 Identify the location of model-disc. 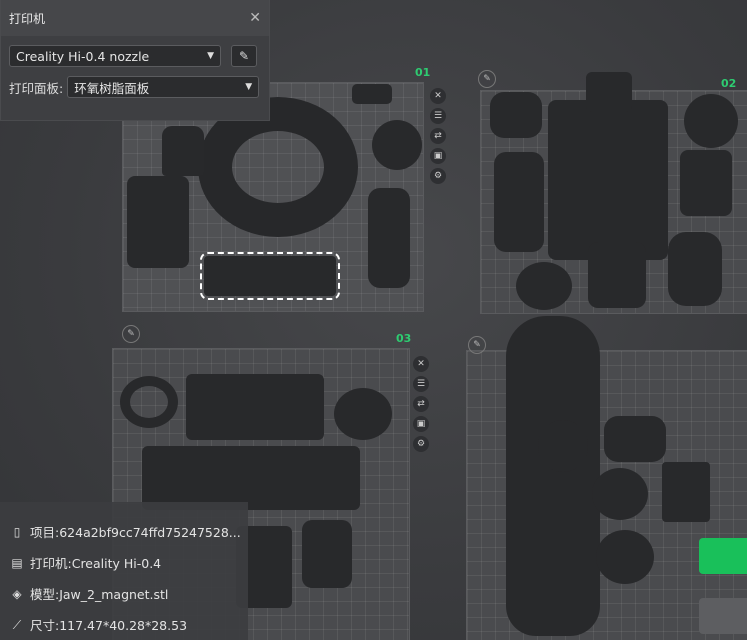
(544, 286).